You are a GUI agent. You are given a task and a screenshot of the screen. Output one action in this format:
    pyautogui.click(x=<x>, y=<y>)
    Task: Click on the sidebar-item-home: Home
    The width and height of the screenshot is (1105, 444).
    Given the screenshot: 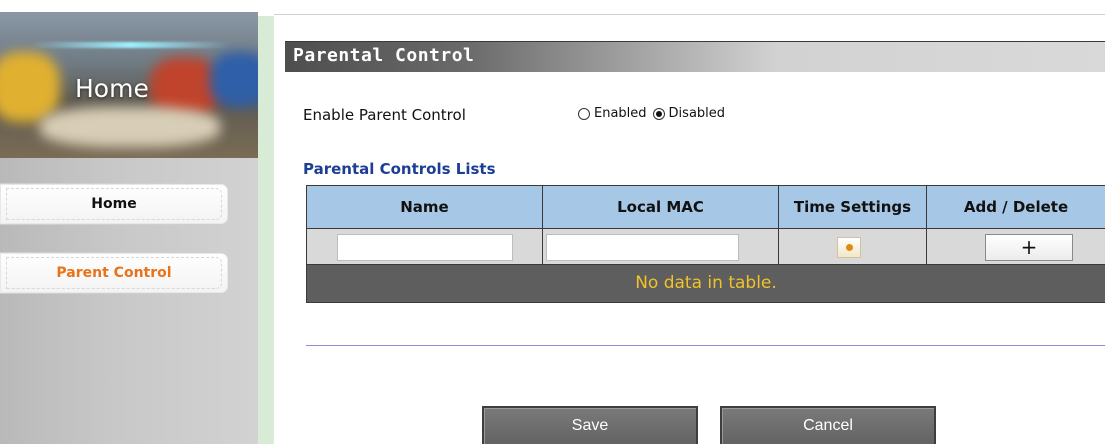 What is the action you would take?
    pyautogui.click(x=114, y=204)
    